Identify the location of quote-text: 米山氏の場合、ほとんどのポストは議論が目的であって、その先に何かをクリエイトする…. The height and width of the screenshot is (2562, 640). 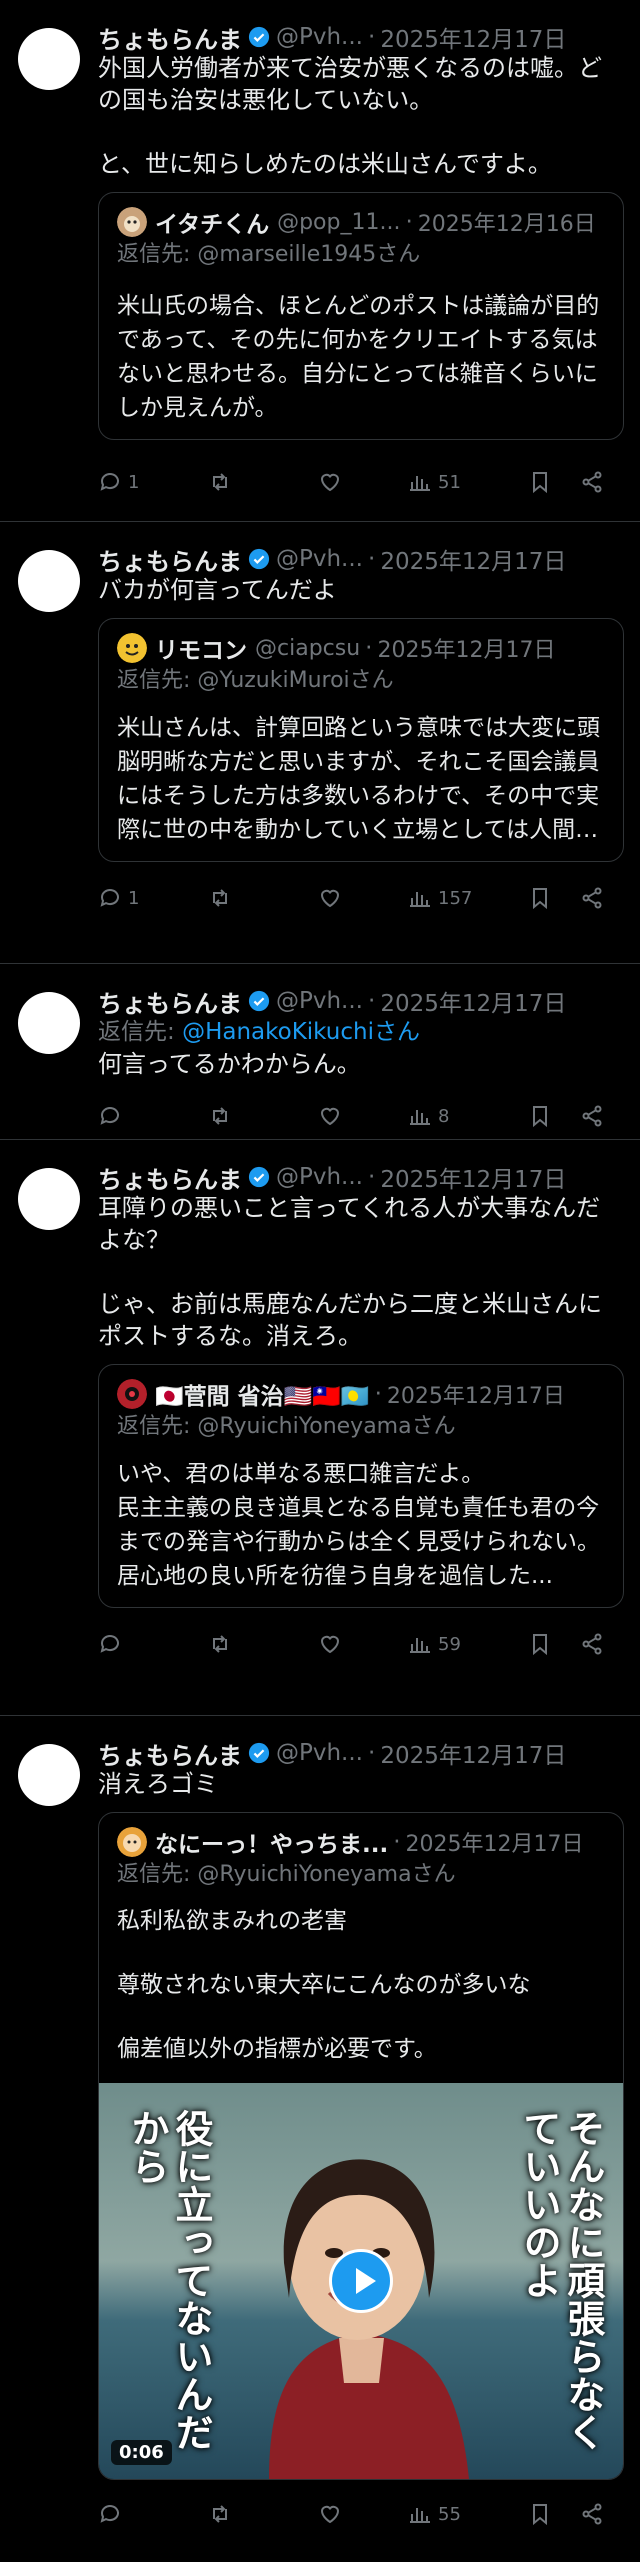
(358, 357).